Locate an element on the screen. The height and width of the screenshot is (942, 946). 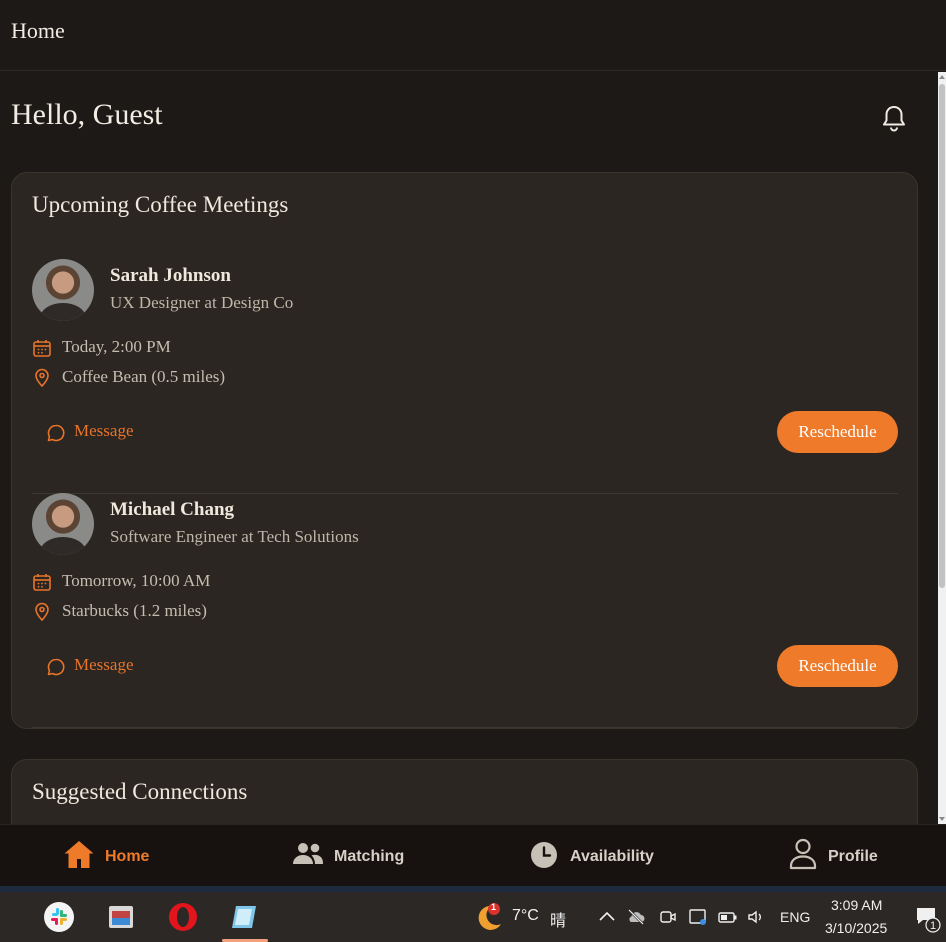
card-title: Upcoming Coffee Meetings is located at coordinates (160, 204).